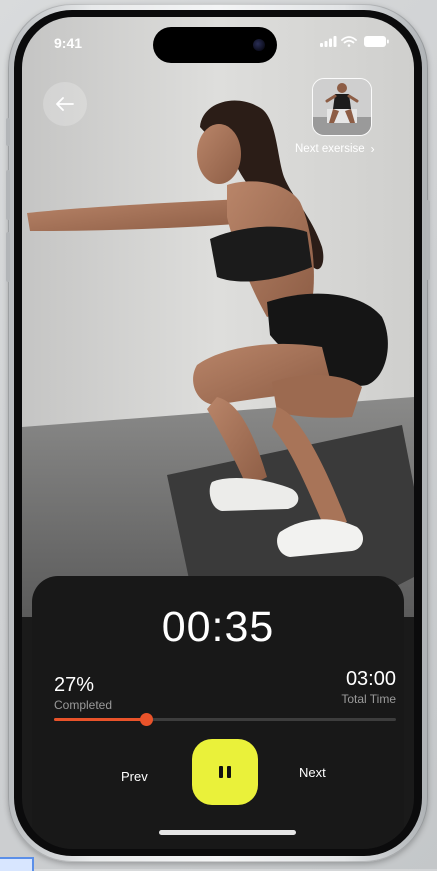 The image size is (437, 871). I want to click on status-icons, so click(354, 41).